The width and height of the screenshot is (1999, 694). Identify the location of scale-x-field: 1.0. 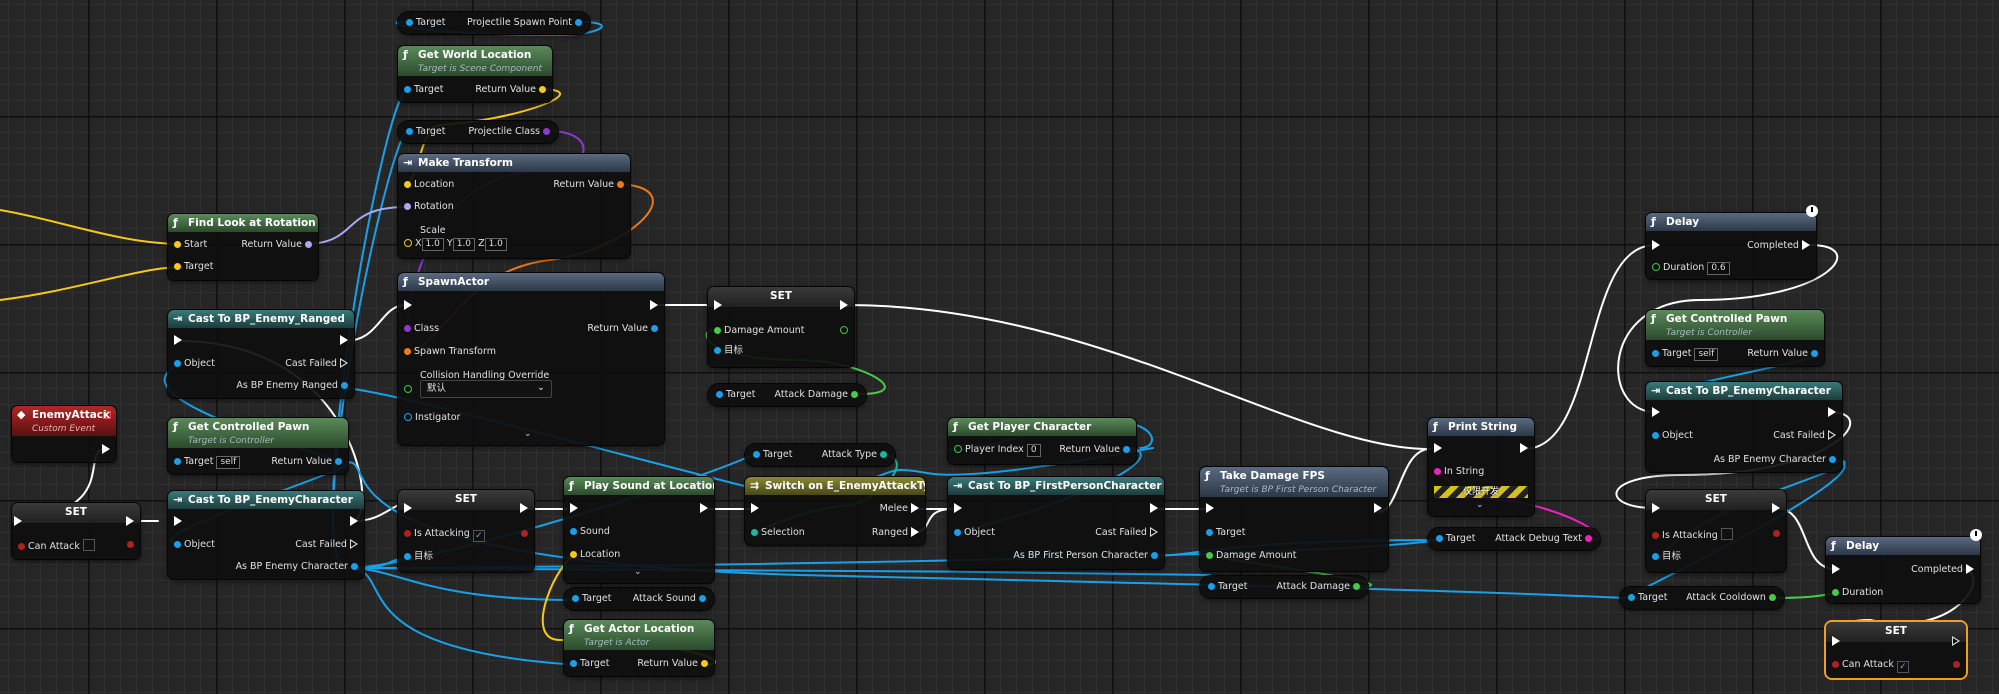
(432, 244).